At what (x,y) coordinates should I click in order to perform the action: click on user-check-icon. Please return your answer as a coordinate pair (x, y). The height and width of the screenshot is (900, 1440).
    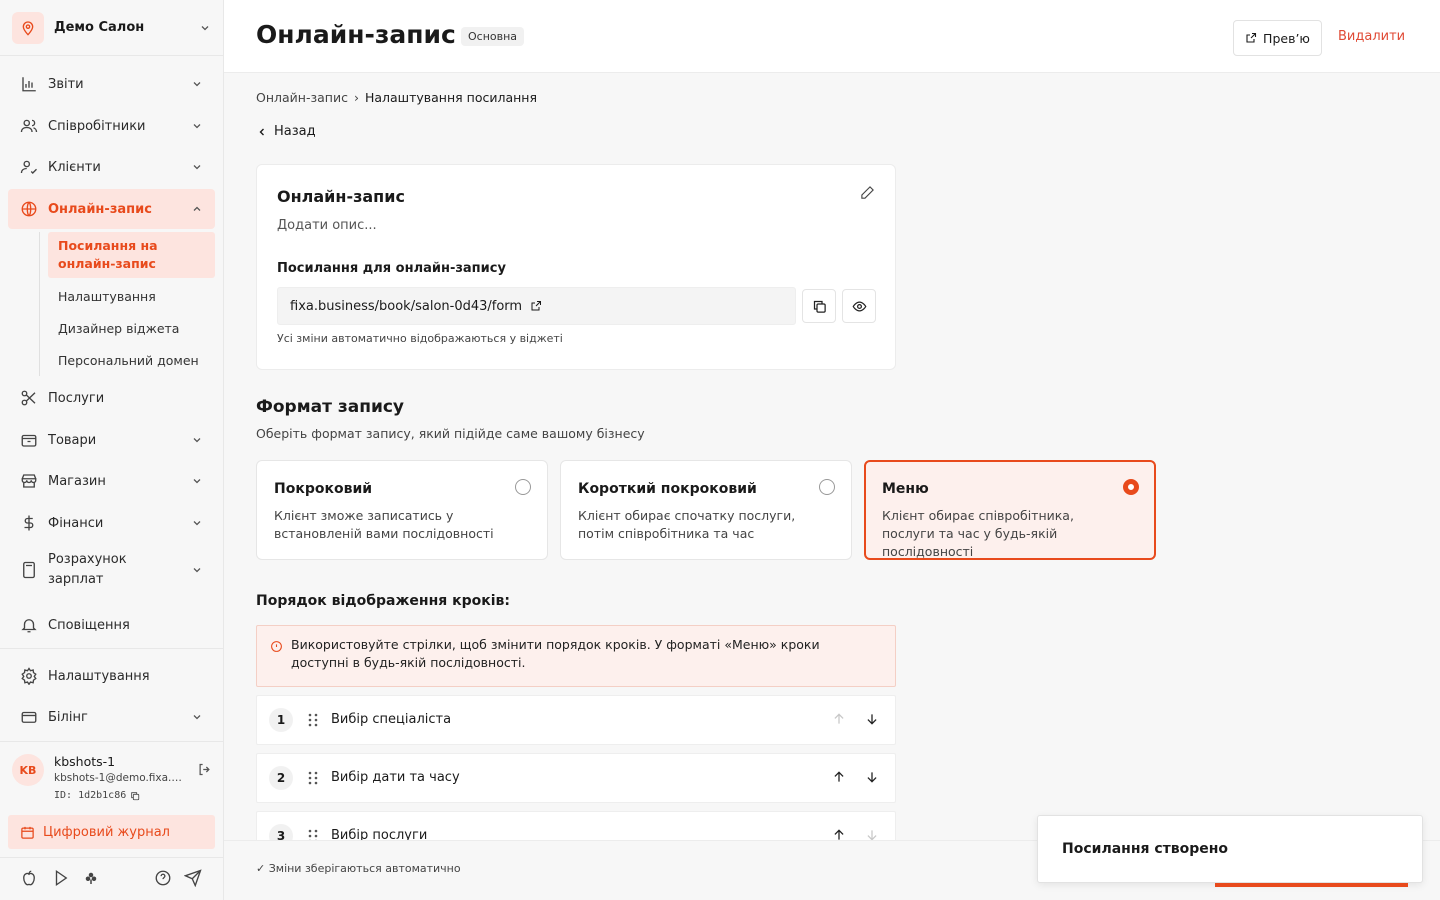
    Looking at the image, I should click on (29, 167).